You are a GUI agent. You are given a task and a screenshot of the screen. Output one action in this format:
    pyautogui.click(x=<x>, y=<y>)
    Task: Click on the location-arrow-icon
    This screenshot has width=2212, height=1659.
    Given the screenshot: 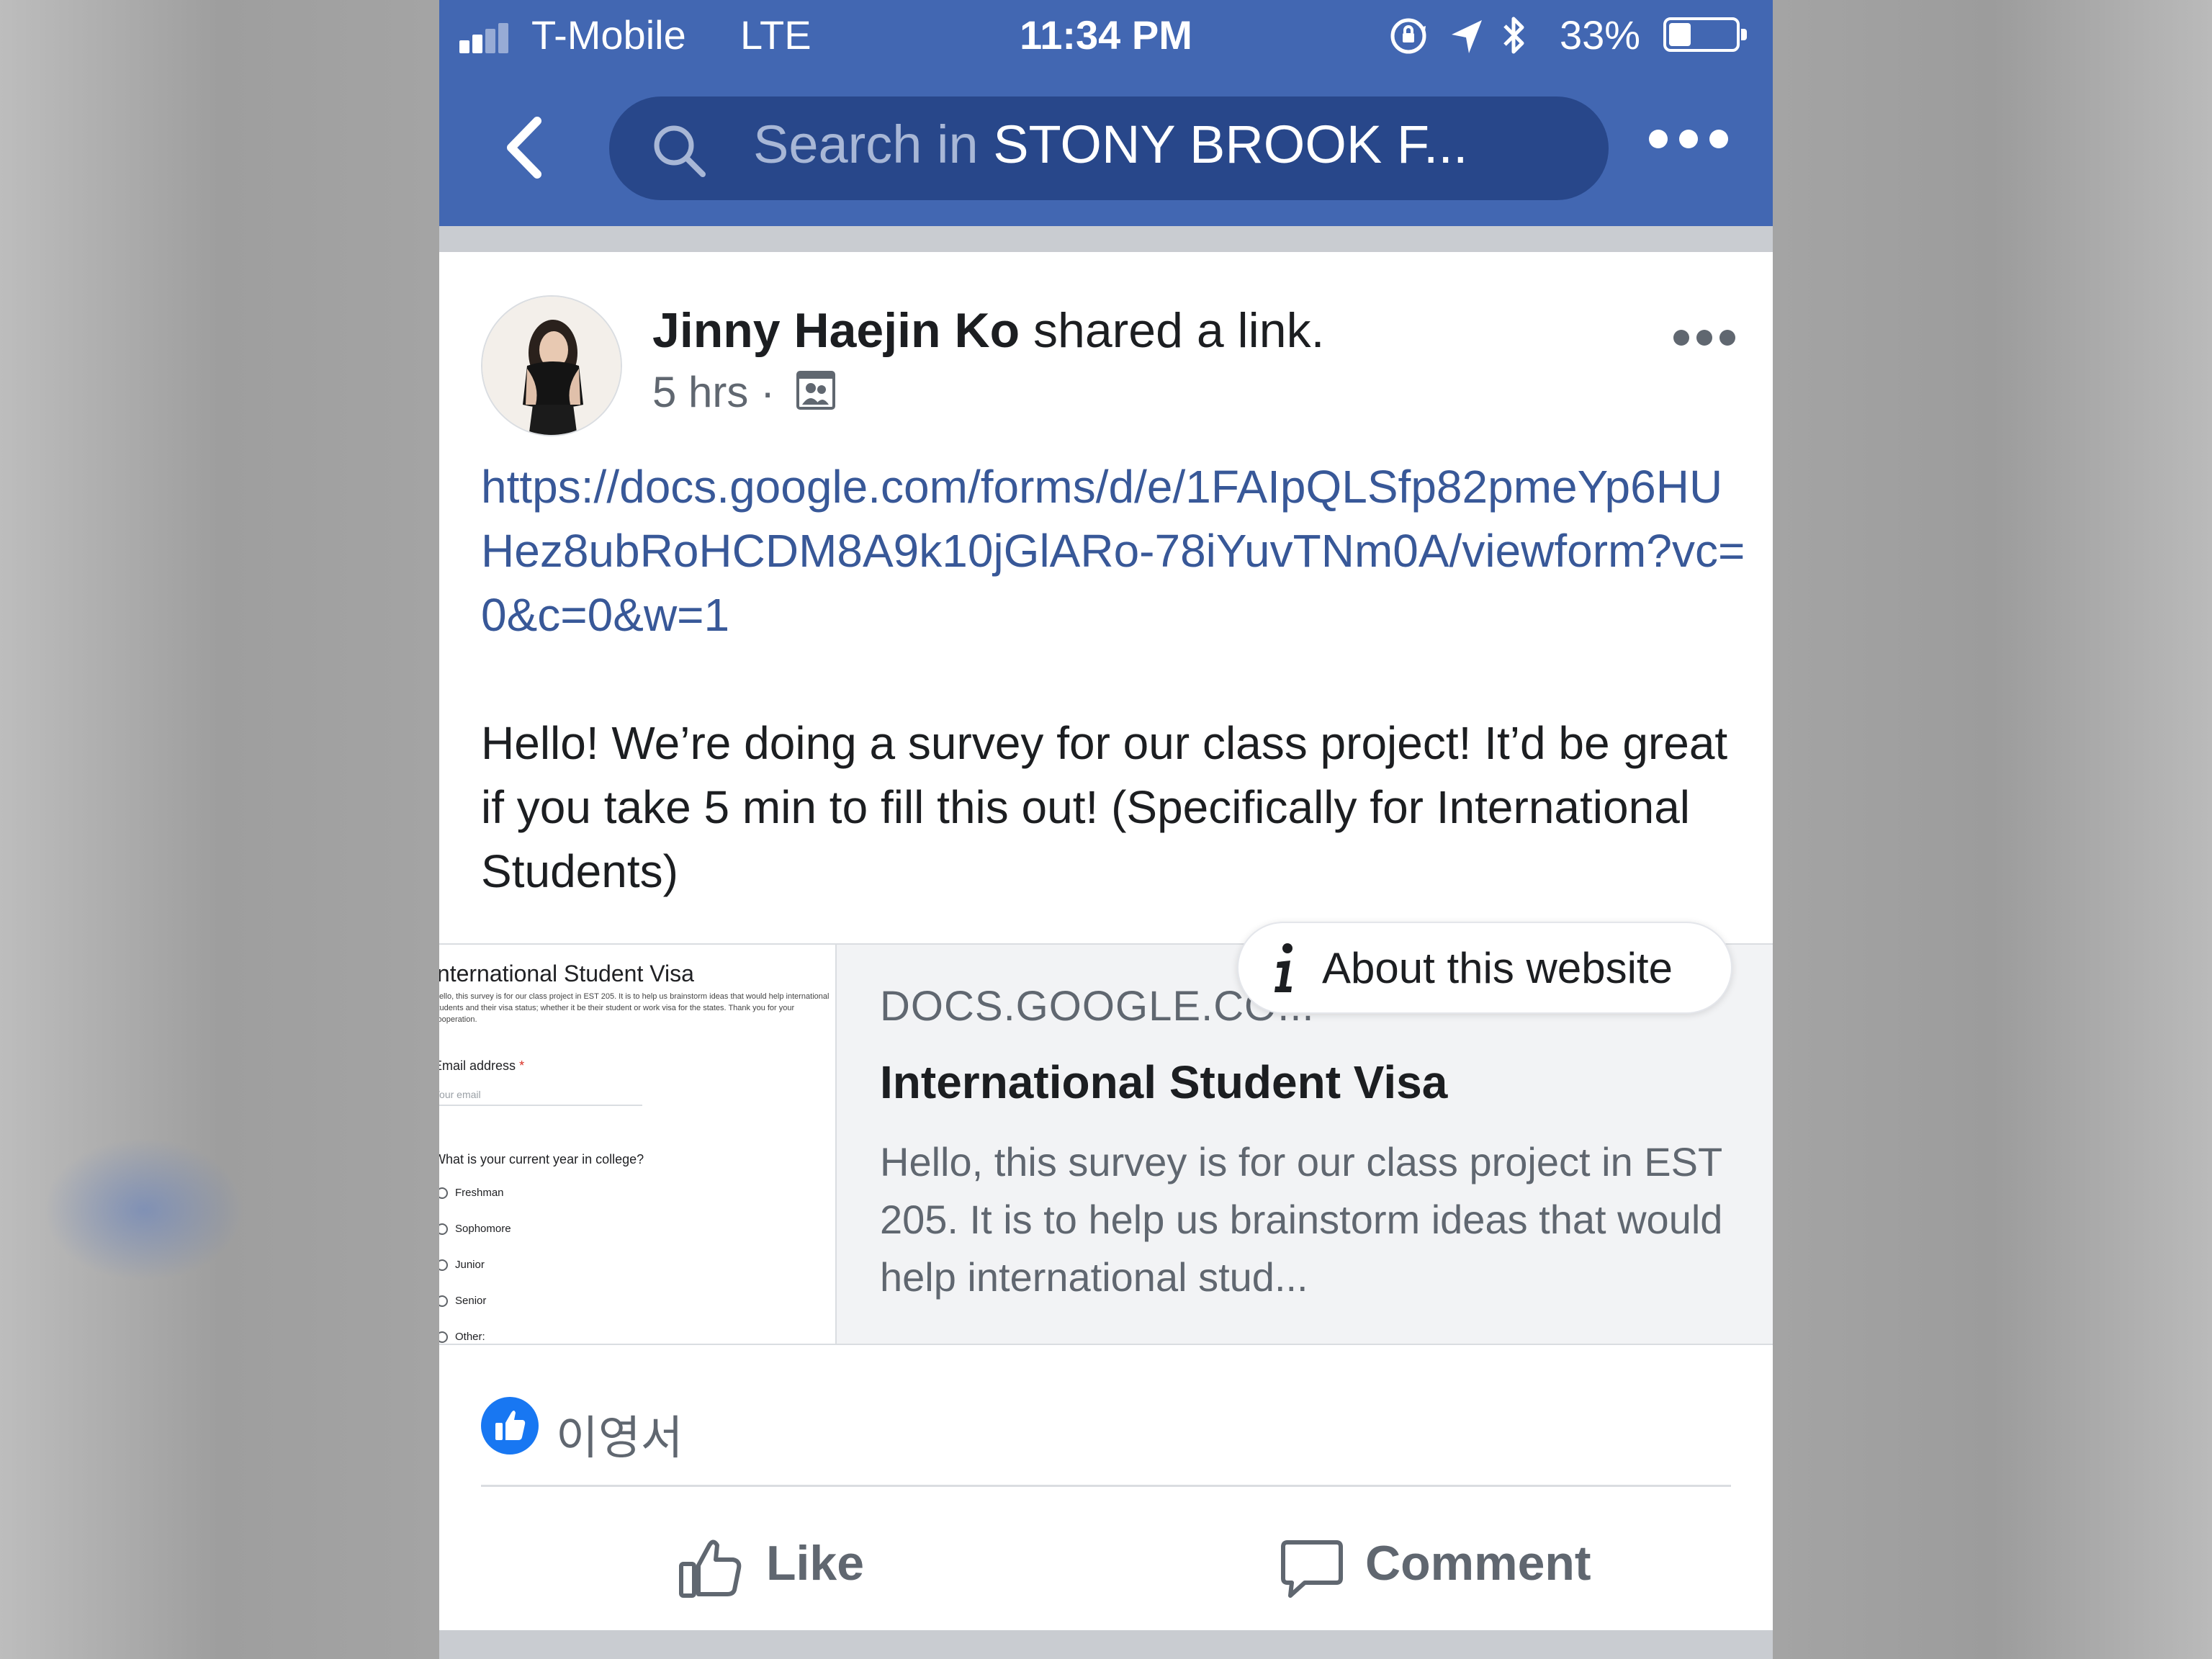 What is the action you would take?
    pyautogui.click(x=1467, y=36)
    